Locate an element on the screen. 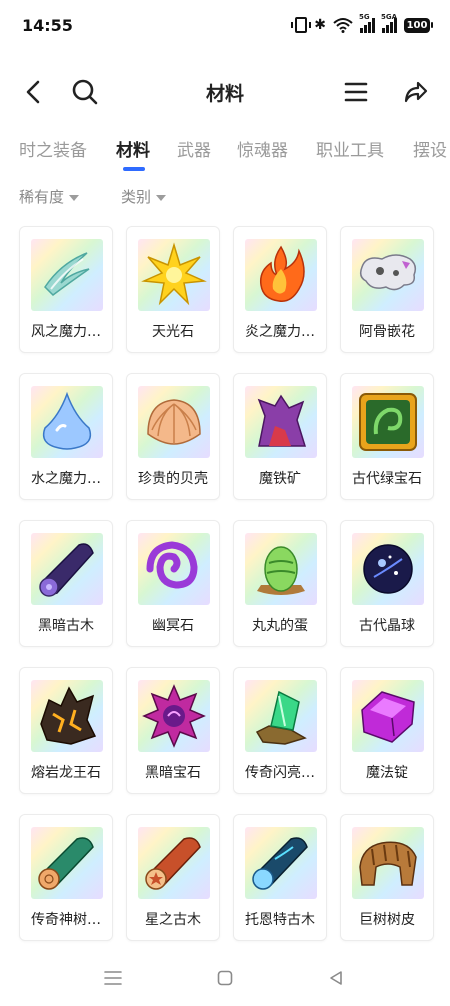 The image size is (450, 1006). item-card: 巨树树皮 is located at coordinates (387, 877).